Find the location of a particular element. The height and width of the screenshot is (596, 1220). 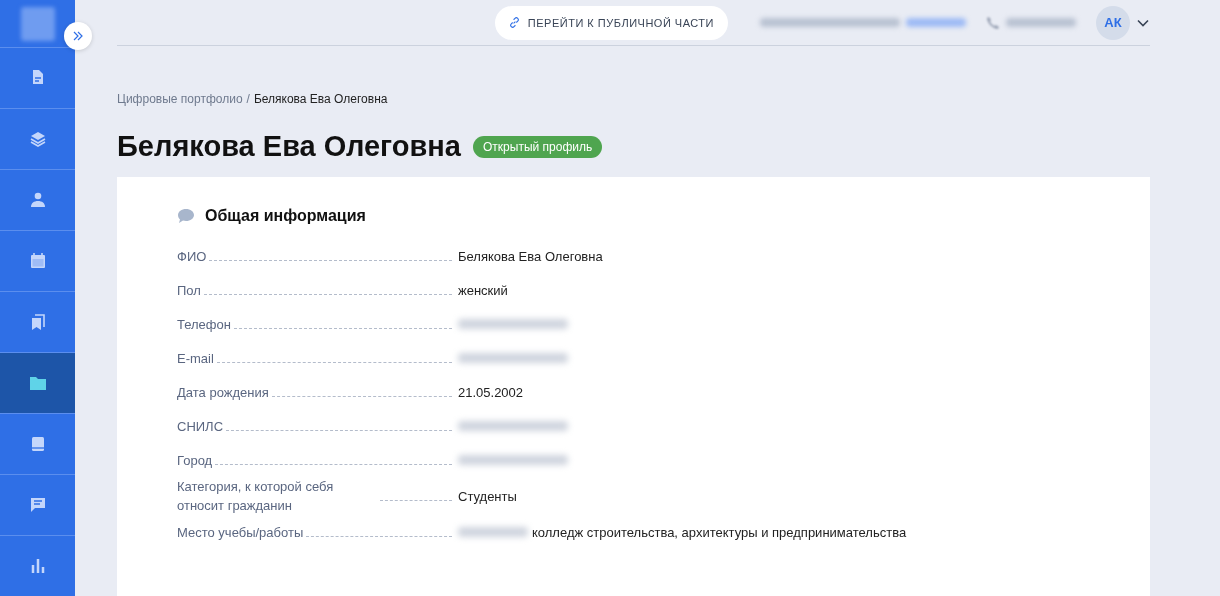

user-icon is located at coordinates (37, 200).